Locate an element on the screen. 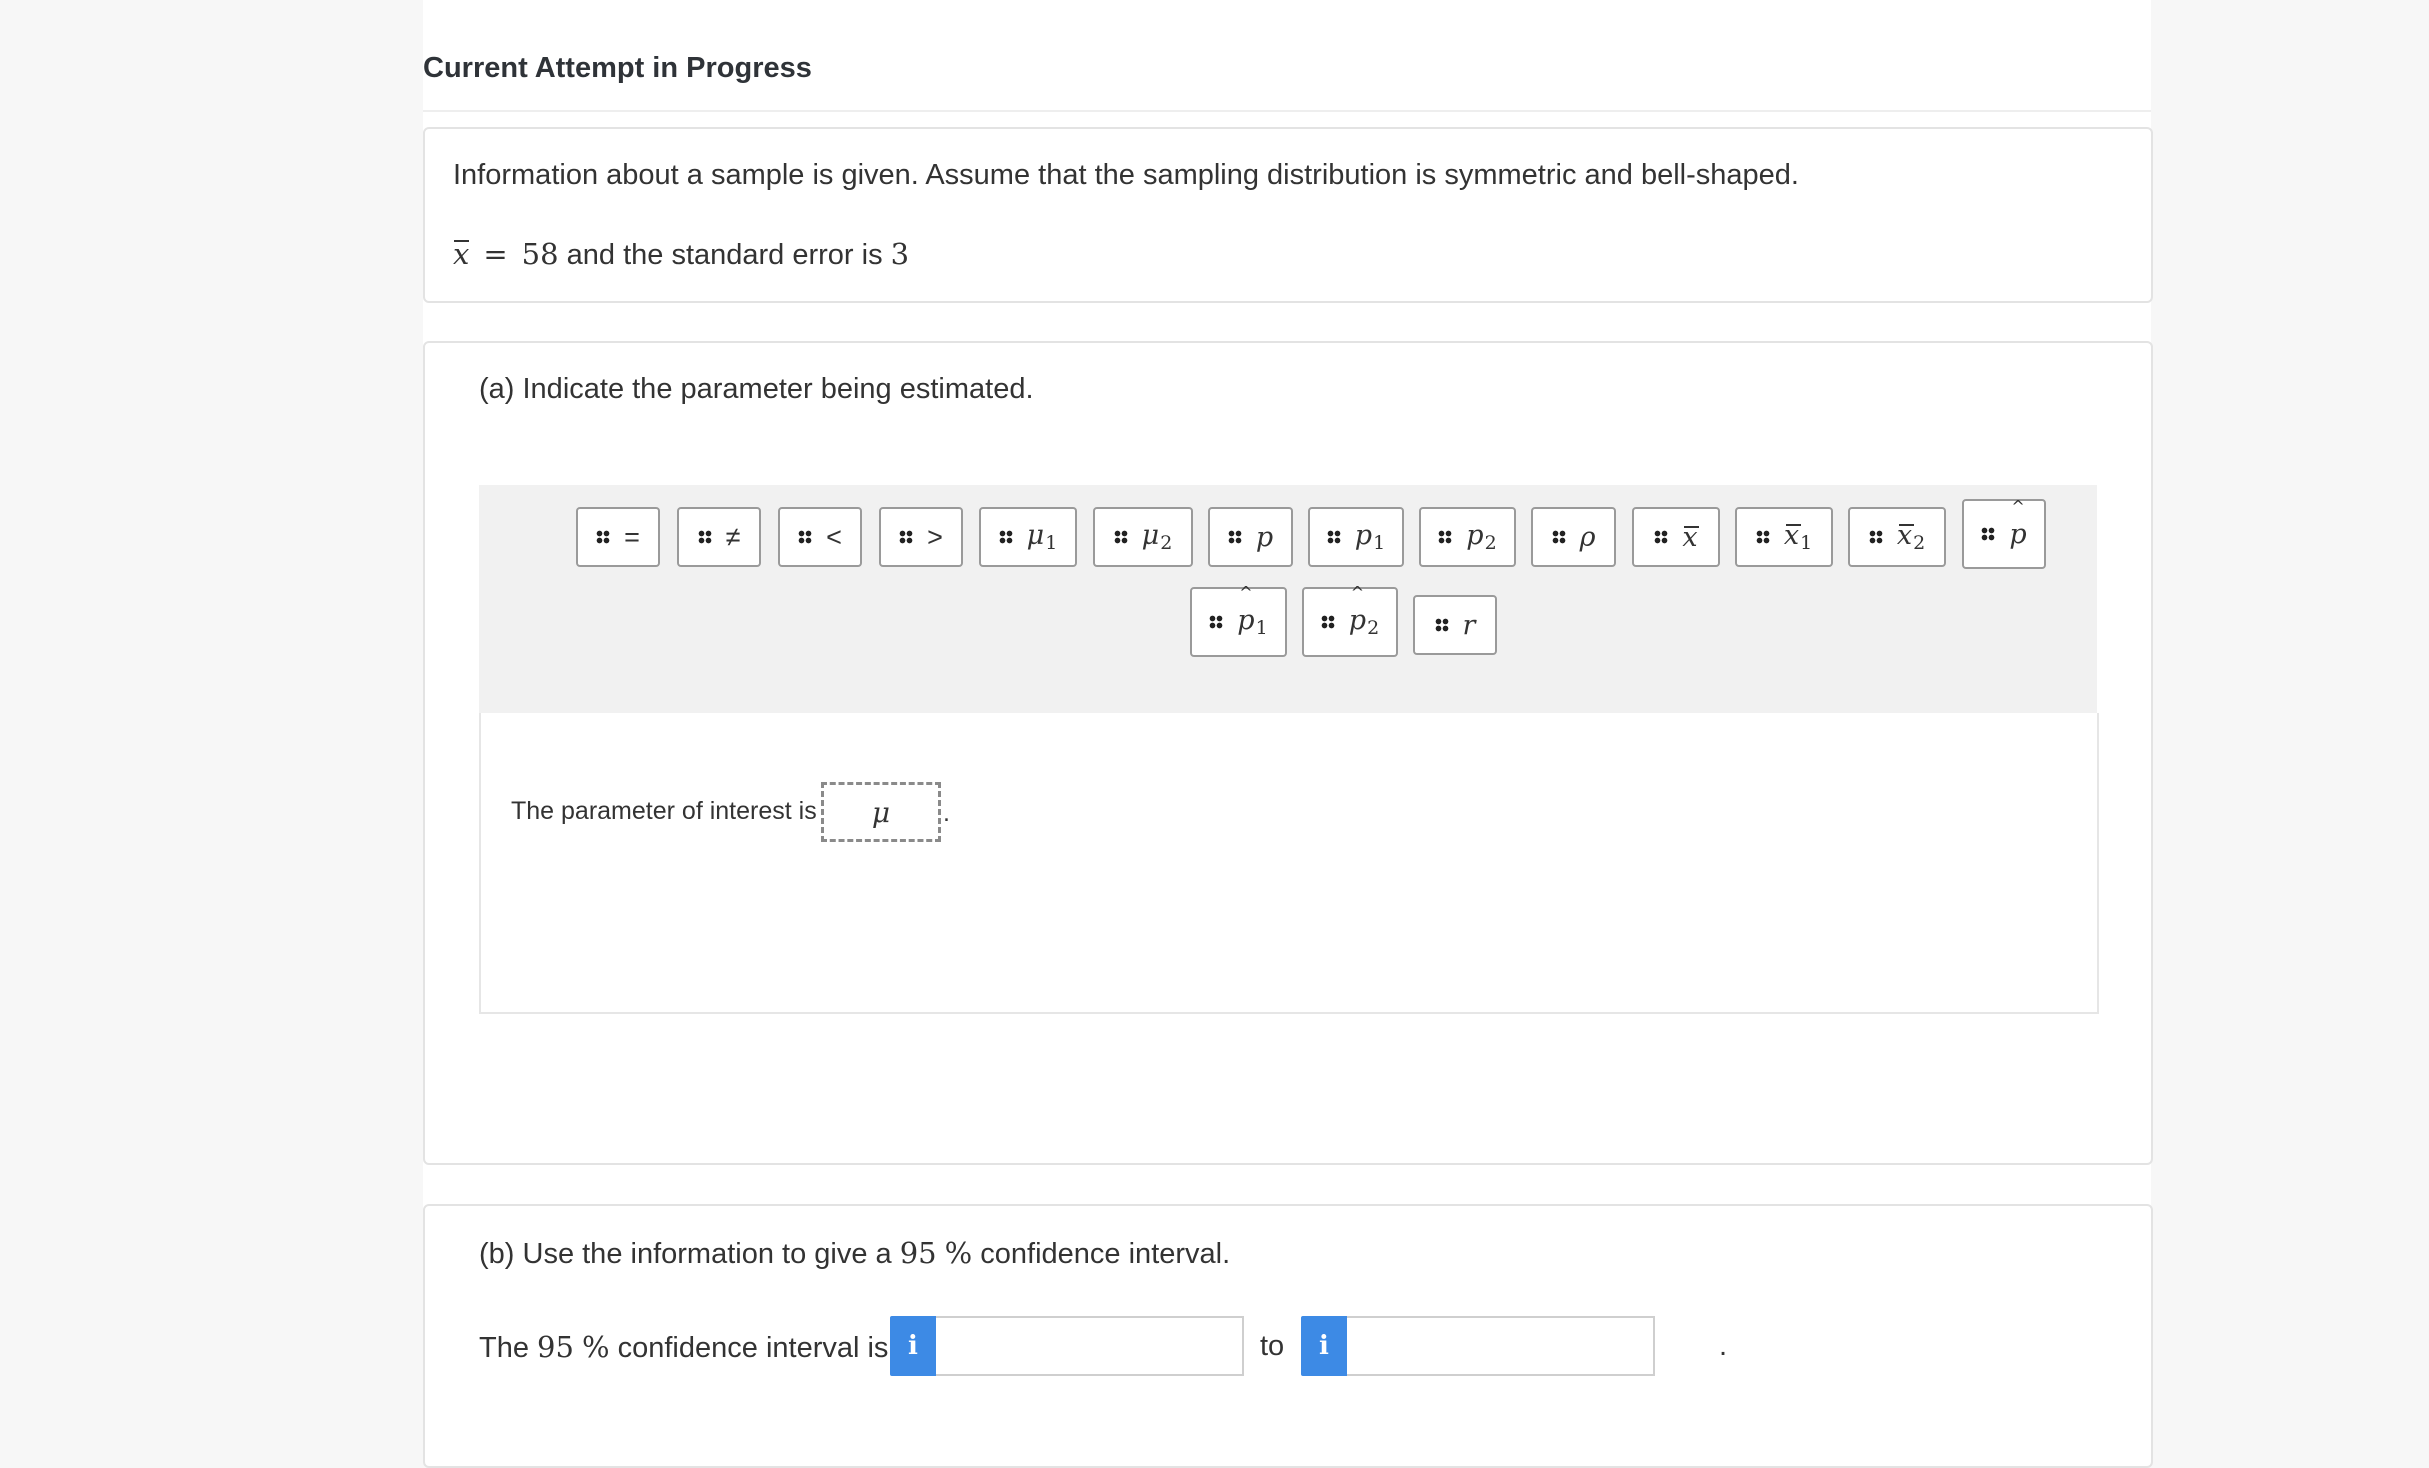 This screenshot has width=2429, height=1468. token-greater-than: > is located at coordinates (921, 537).